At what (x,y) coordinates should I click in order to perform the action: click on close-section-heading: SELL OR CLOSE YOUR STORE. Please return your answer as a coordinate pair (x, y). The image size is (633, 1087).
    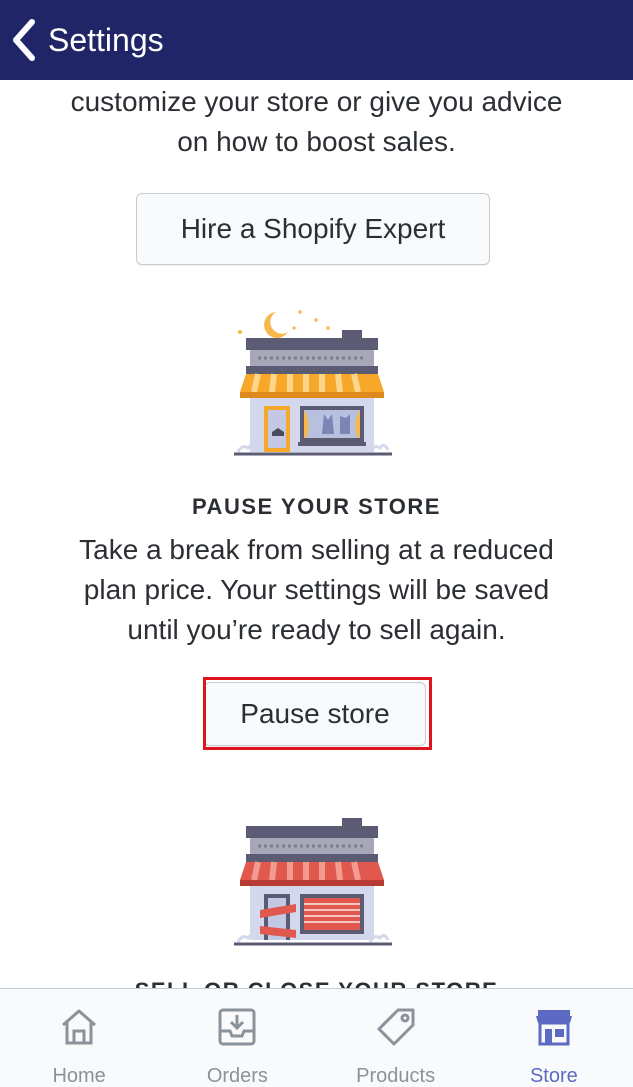
    Looking at the image, I should click on (316, 983).